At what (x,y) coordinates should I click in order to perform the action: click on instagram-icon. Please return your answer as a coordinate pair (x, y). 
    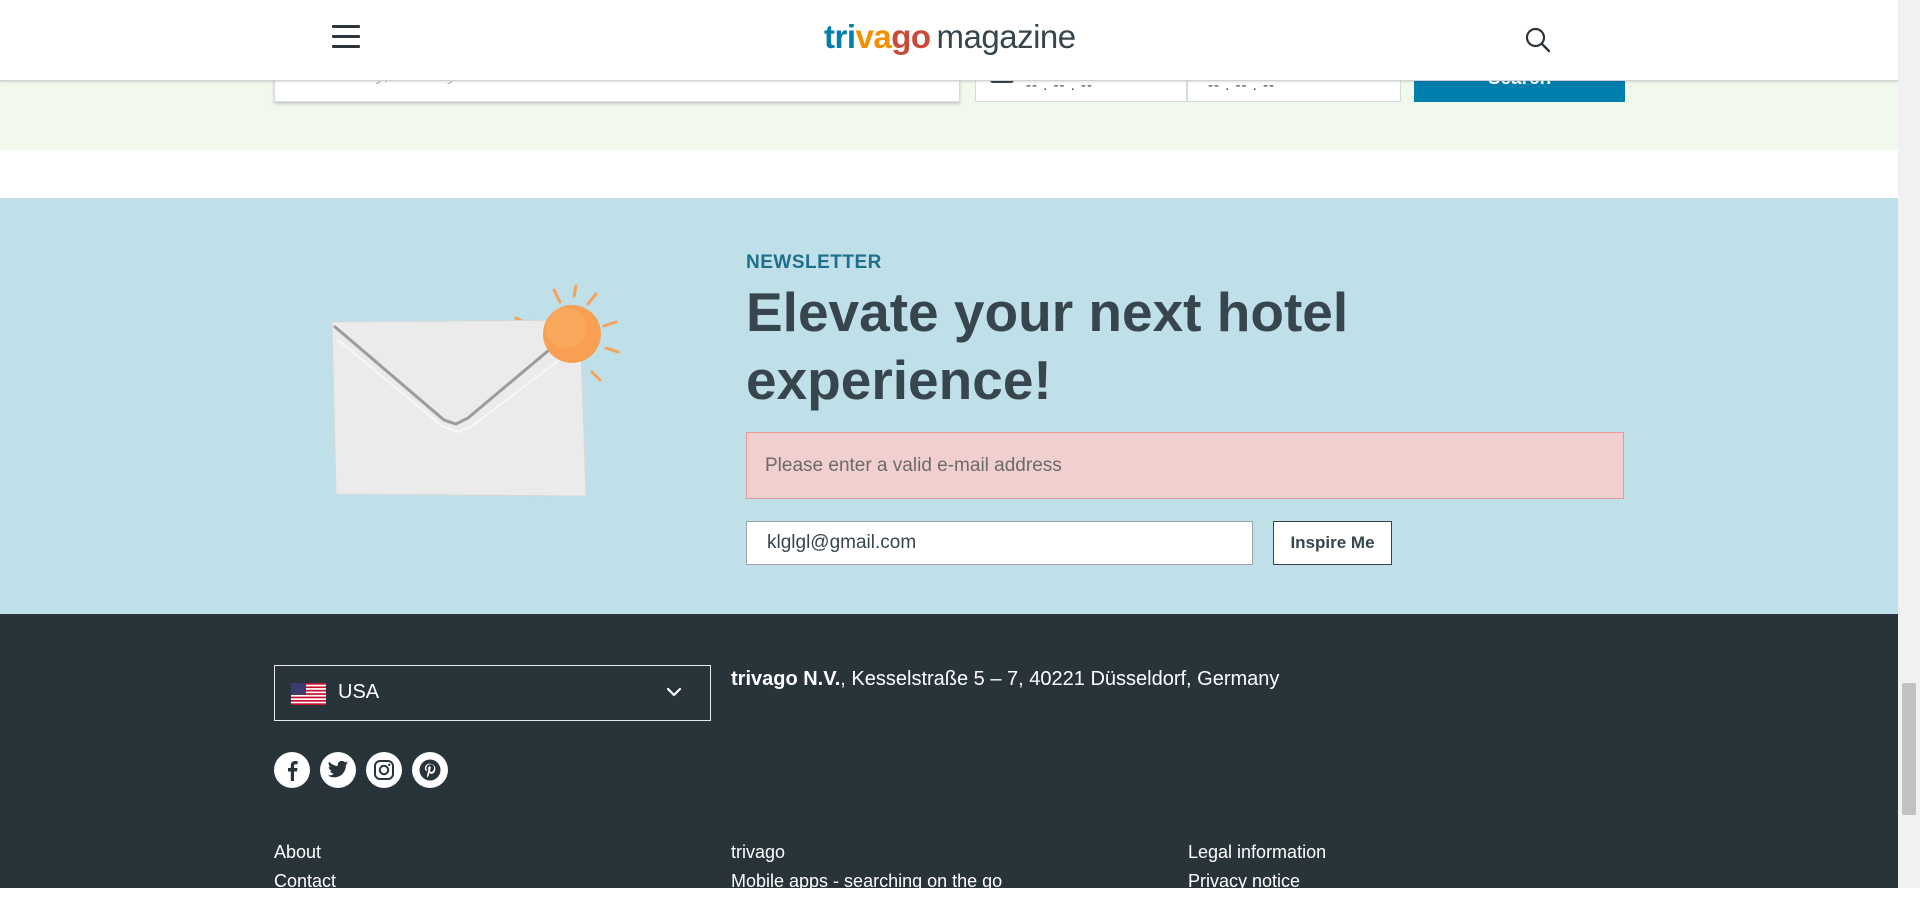
    Looking at the image, I should click on (384, 770).